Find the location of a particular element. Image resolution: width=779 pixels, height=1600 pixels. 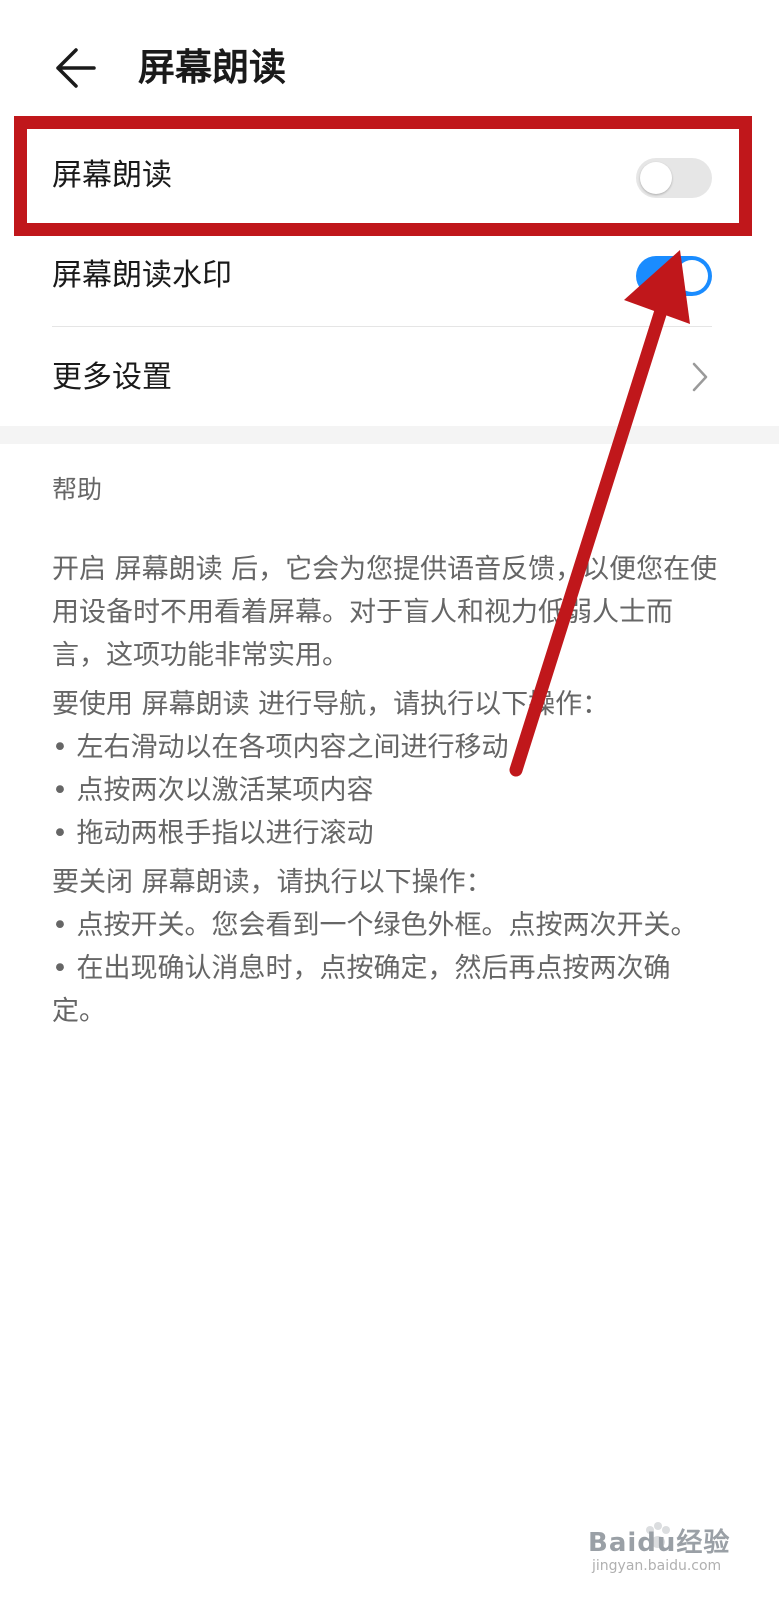

help-bullet: • 拖动两根手指以进行滚动 is located at coordinates (213, 833).